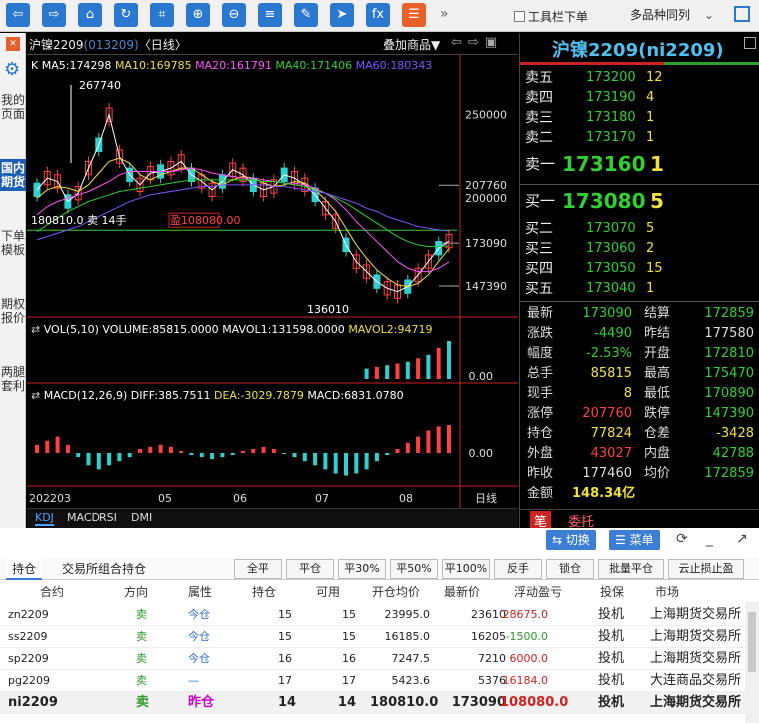 This screenshot has height=723, width=759. I want to click on column-header: 最新价, so click(462, 592).